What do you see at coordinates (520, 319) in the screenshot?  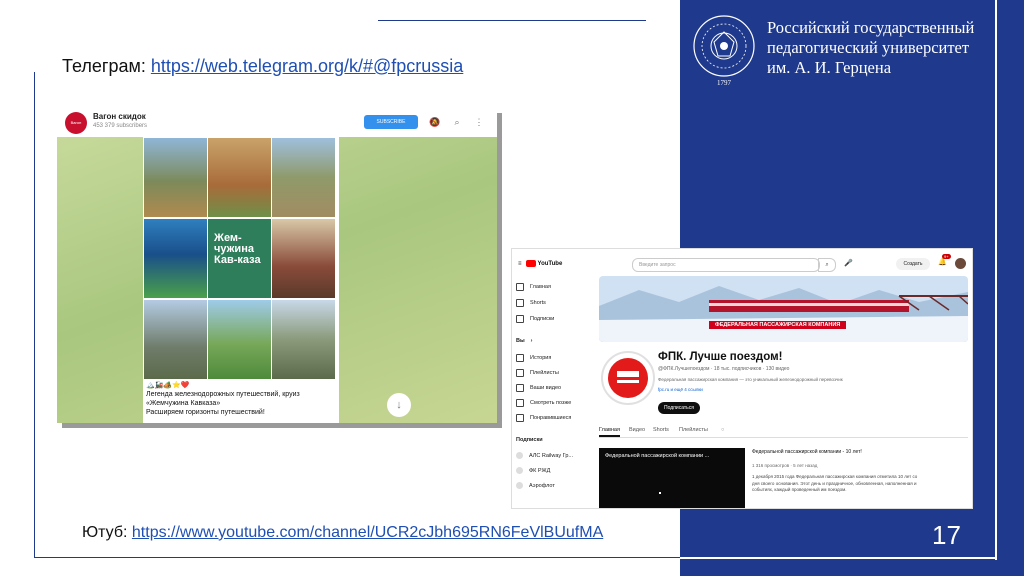 I see `subscriptions-icon` at bounding box center [520, 319].